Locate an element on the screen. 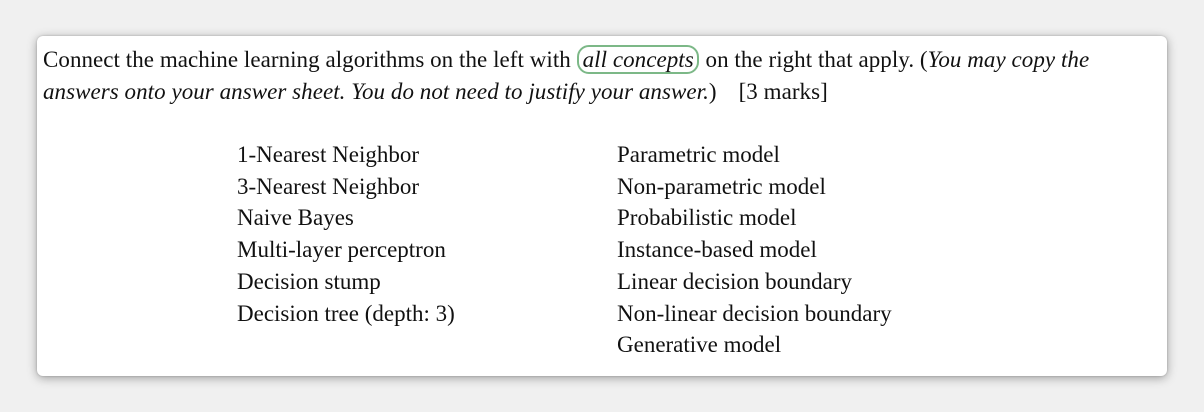 The image size is (1204, 412). algorithm-item: 1-Nearest Neighbor is located at coordinates (328, 154).